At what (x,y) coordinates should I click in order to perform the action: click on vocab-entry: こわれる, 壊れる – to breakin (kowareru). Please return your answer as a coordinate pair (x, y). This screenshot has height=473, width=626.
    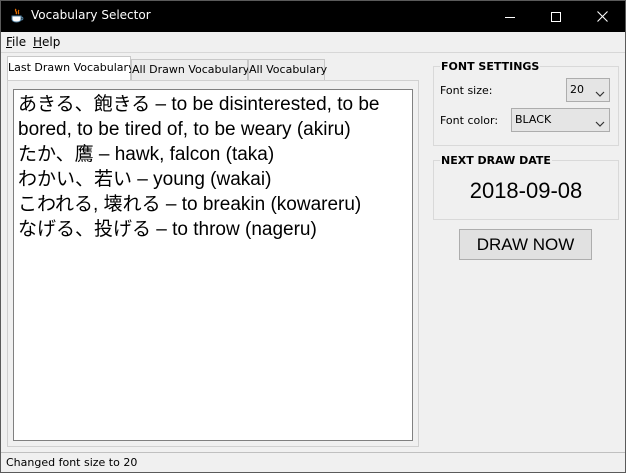
    Looking at the image, I should click on (190, 204).